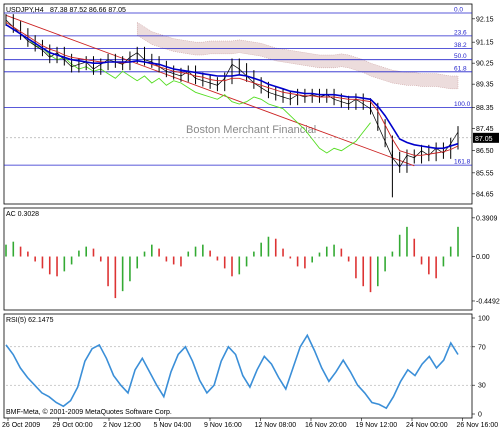 The image size is (500, 434). I want to click on main-y-tick-label: 87.45, so click(485, 129).